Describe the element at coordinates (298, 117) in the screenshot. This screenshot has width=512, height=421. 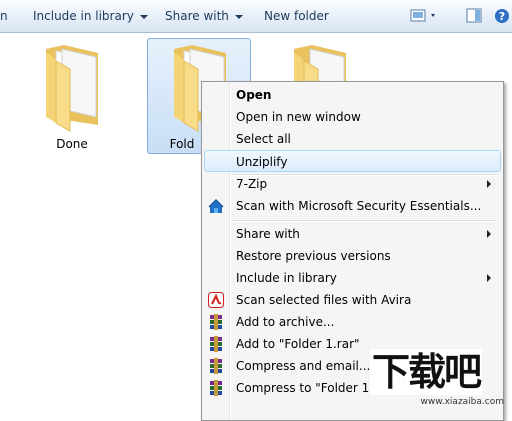
I see `menu-item-label: Open in new window` at that location.